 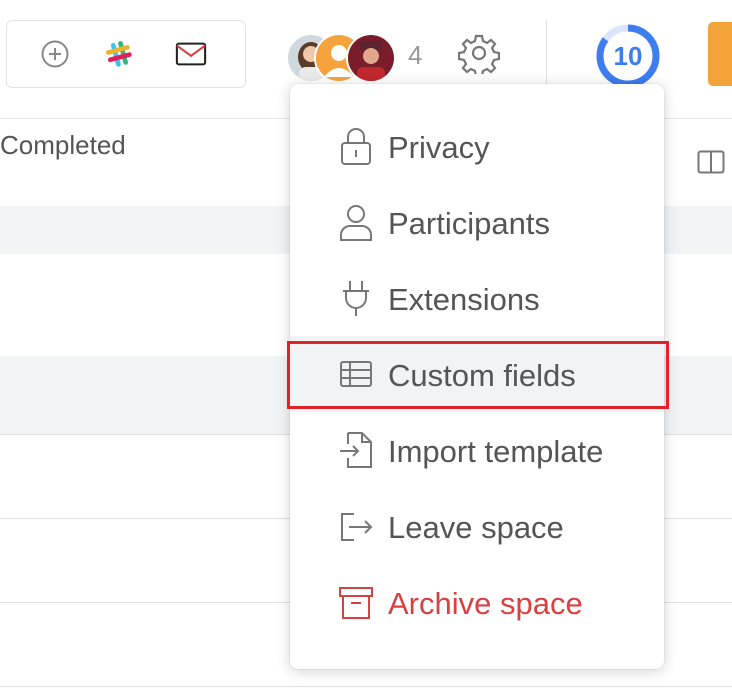 What do you see at coordinates (357, 527) in the screenshot?
I see `exit-icon` at bounding box center [357, 527].